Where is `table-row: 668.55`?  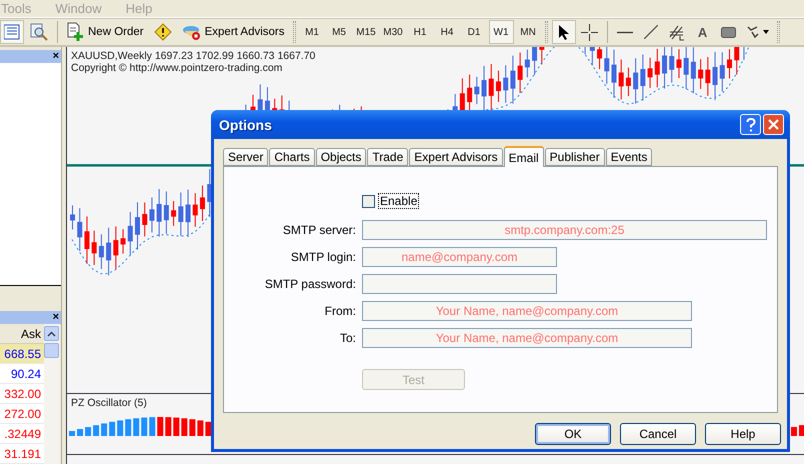
table-row: 668.55 is located at coordinates (22, 354).